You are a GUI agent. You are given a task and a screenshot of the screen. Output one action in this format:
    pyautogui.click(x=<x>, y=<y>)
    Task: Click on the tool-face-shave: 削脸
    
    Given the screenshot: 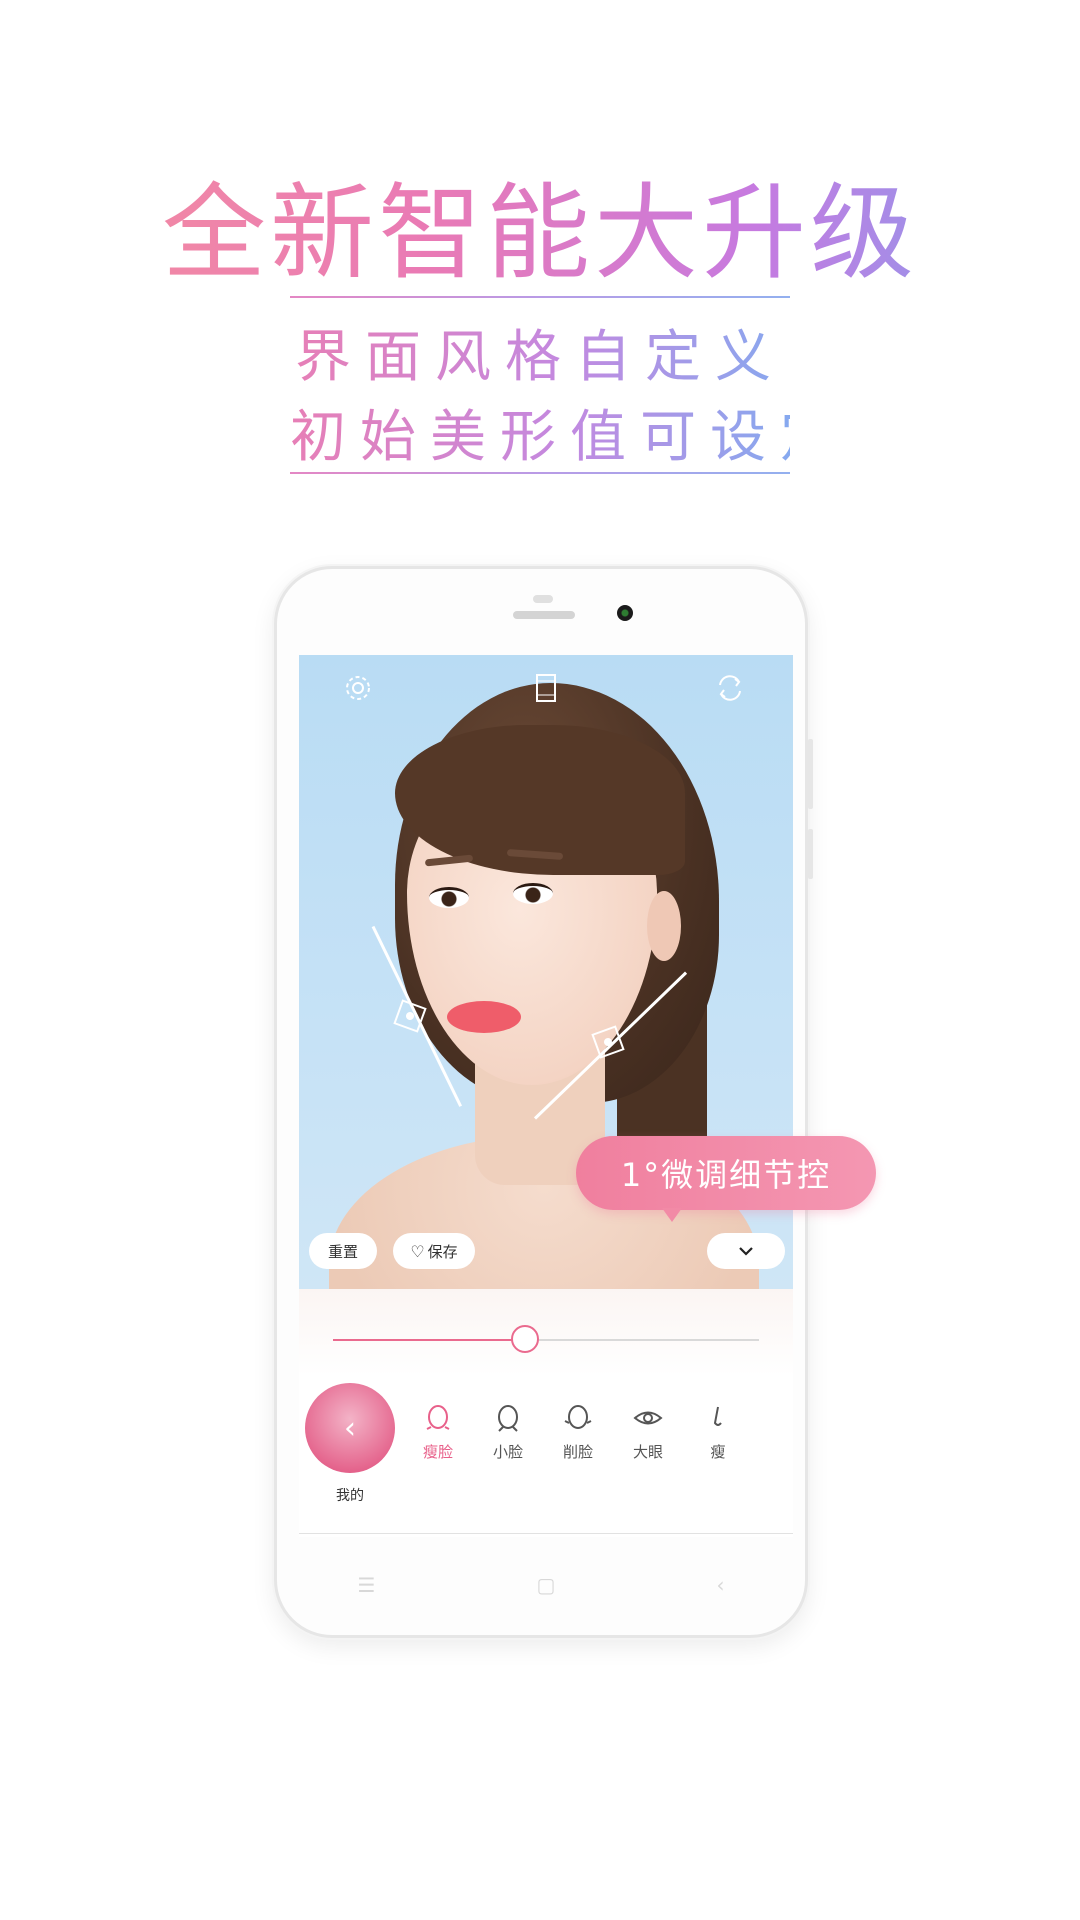 What is the action you would take?
    pyautogui.click(x=578, y=1431)
    